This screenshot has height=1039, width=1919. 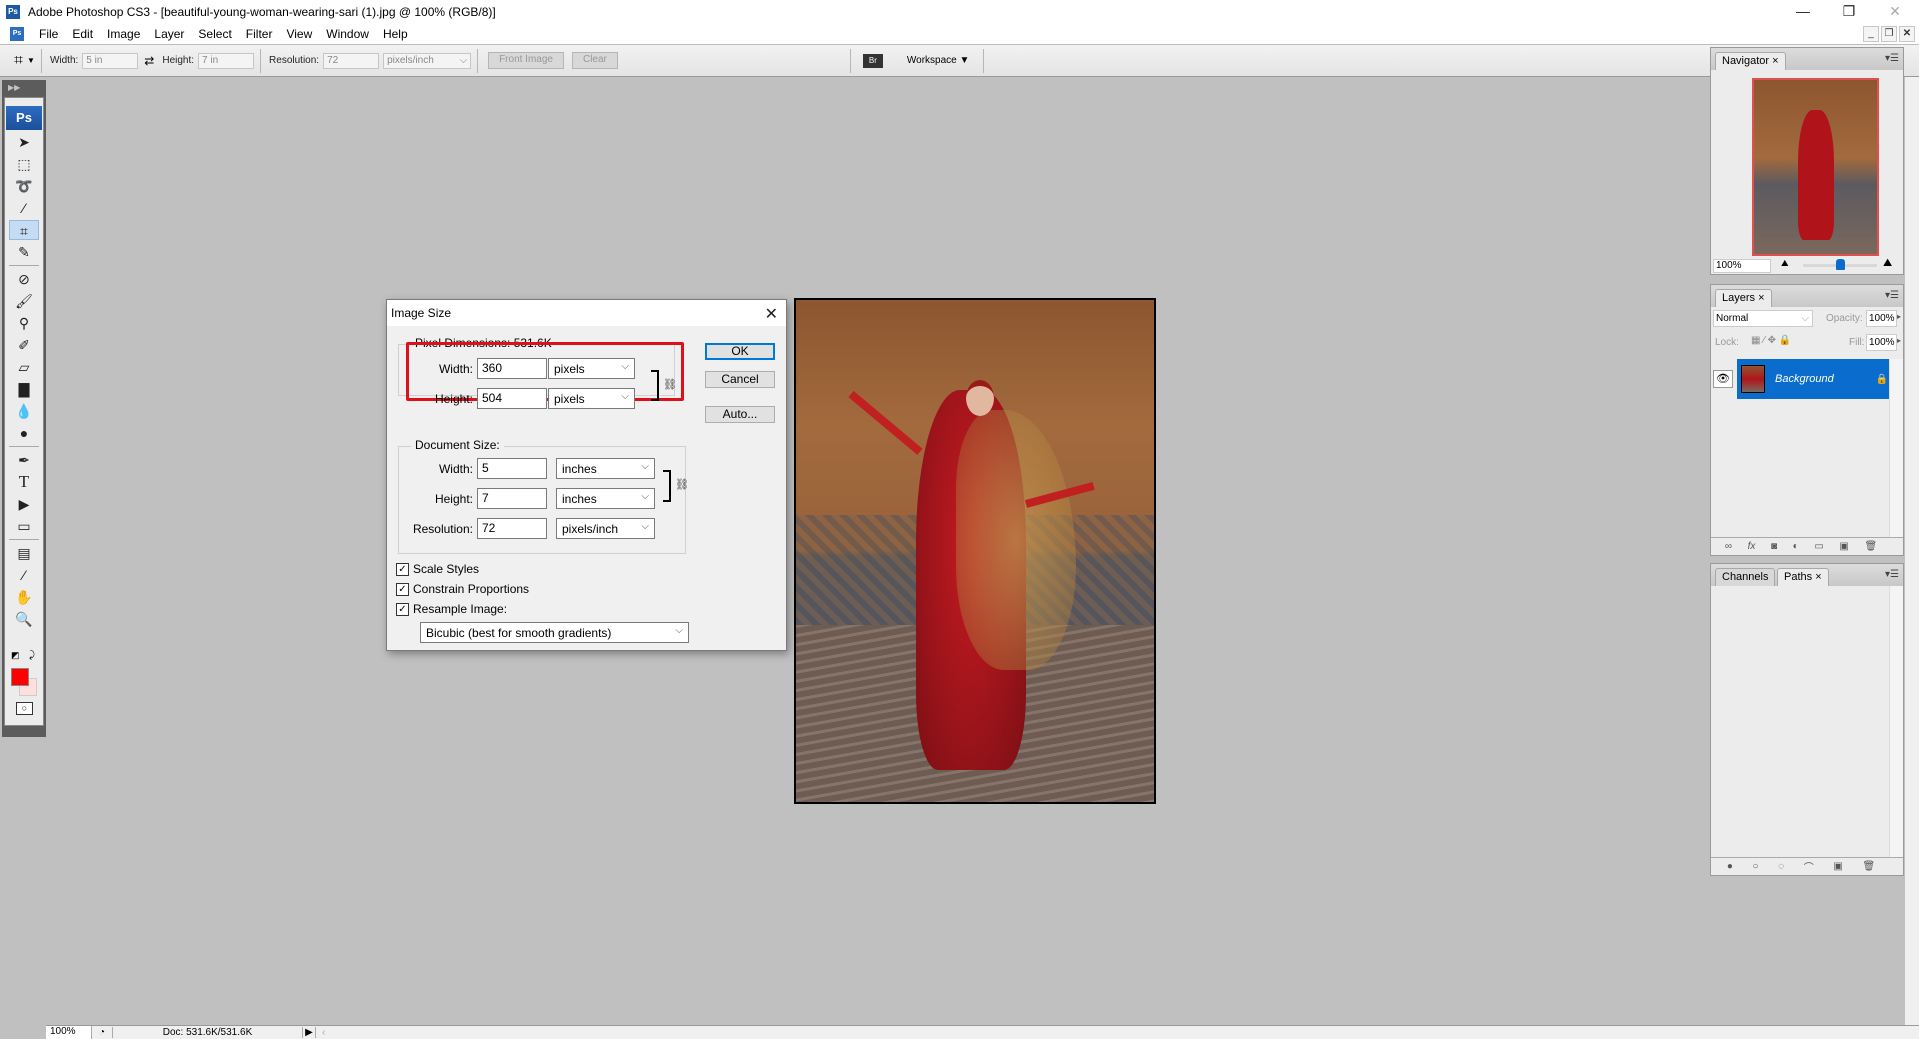 I want to click on resolution-unit-select: pixels/inch ⌵, so click(x=427, y=60).